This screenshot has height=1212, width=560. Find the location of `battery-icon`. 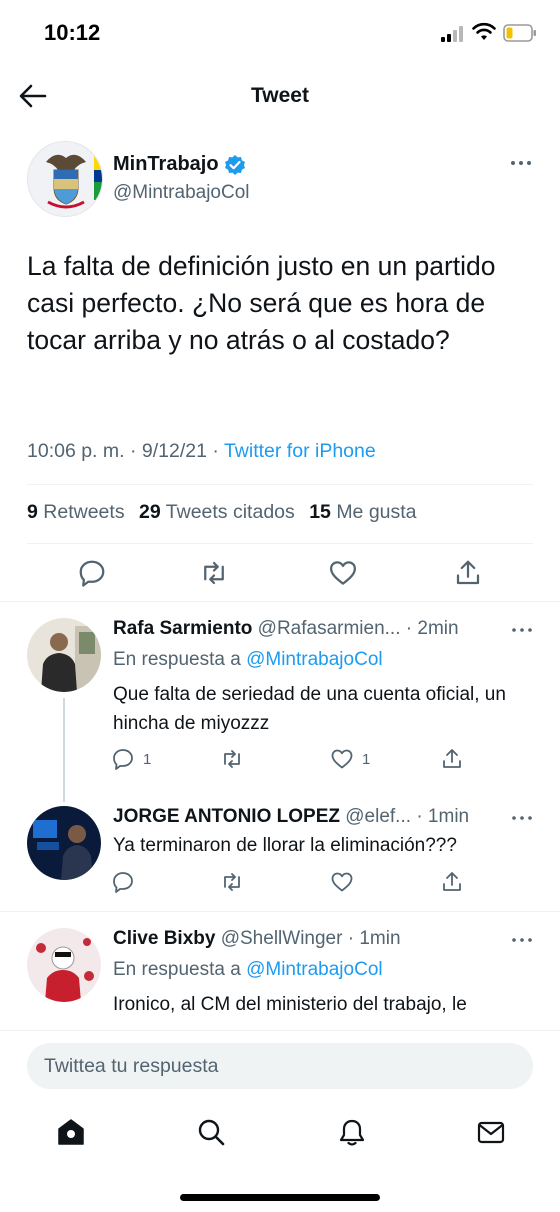

battery-icon is located at coordinates (519, 33).